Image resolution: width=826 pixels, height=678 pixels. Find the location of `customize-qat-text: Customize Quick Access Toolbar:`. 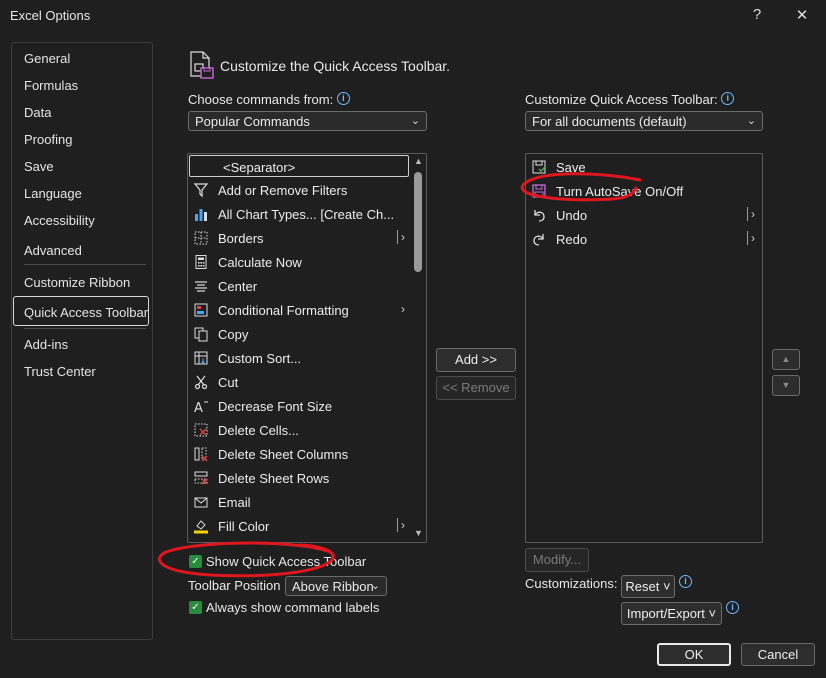

customize-qat-text: Customize Quick Access Toolbar: is located at coordinates (621, 99).